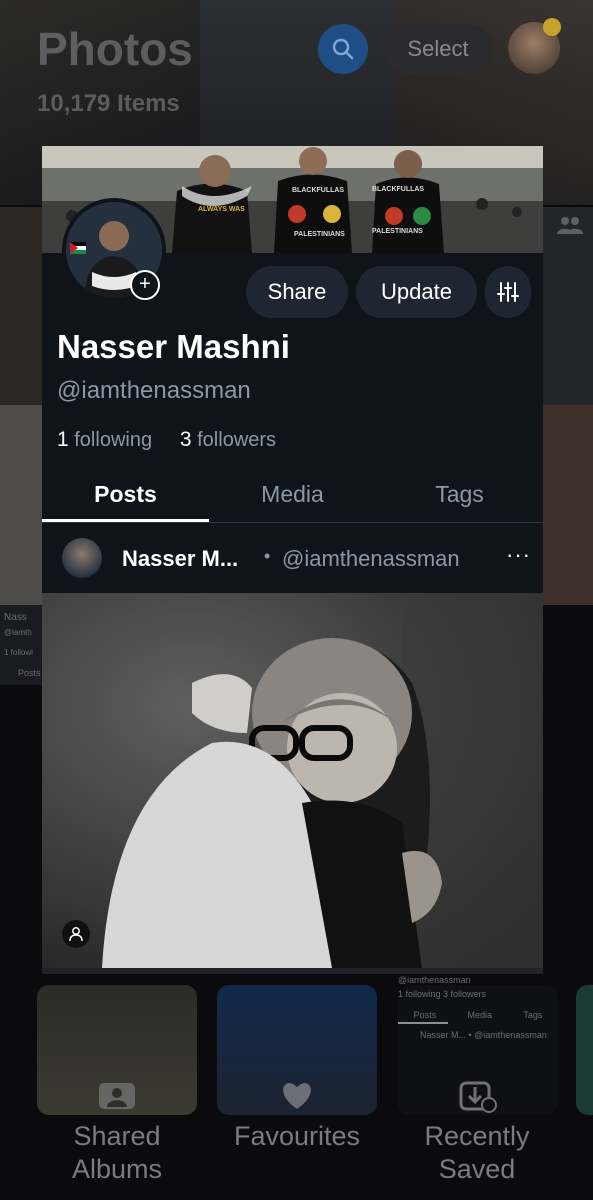 The image size is (593, 1200). I want to click on shared-albums-label: Shared Albums, so click(117, 1152).